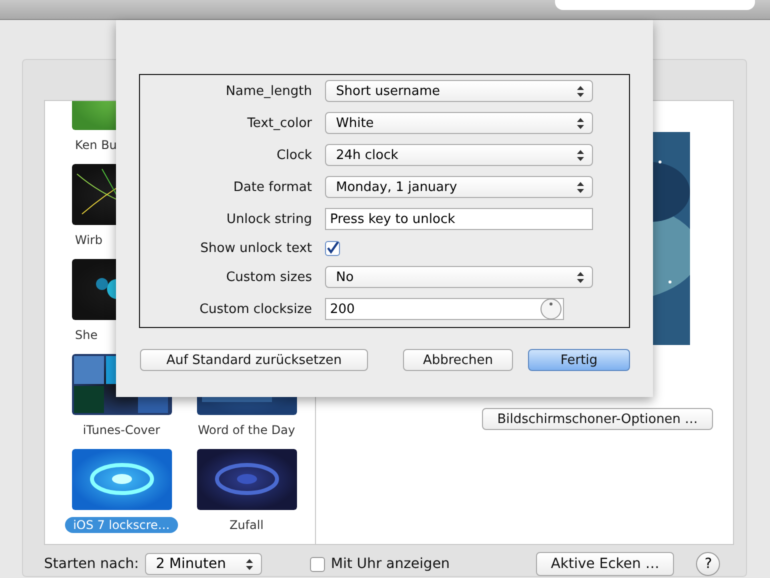  What do you see at coordinates (268, 277) in the screenshot?
I see `option-label: Custom sizes` at bounding box center [268, 277].